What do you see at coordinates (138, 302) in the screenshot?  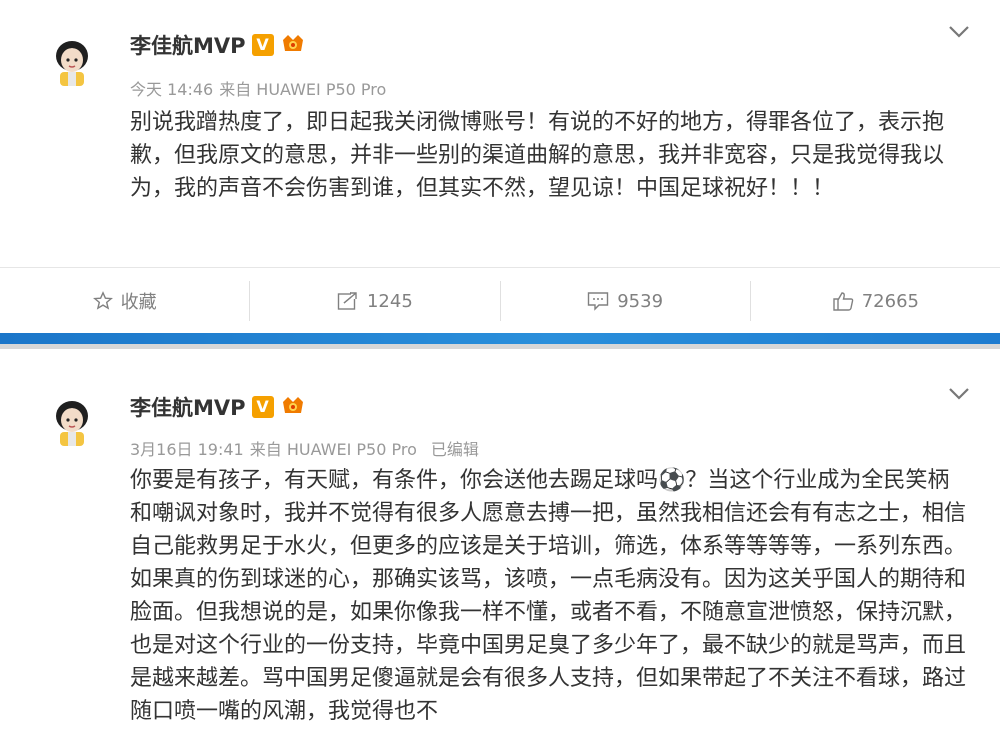 I see `favorite-label: 收藏` at bounding box center [138, 302].